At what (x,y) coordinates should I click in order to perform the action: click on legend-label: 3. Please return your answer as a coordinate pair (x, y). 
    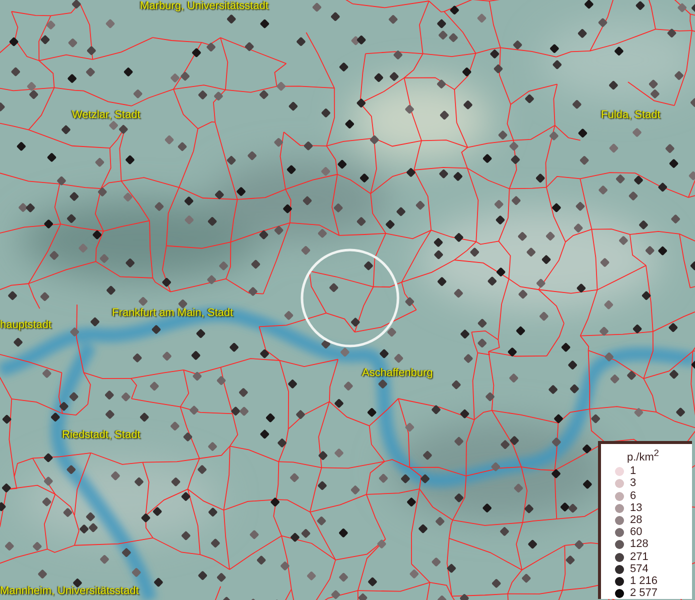
    Looking at the image, I should click on (633, 484).